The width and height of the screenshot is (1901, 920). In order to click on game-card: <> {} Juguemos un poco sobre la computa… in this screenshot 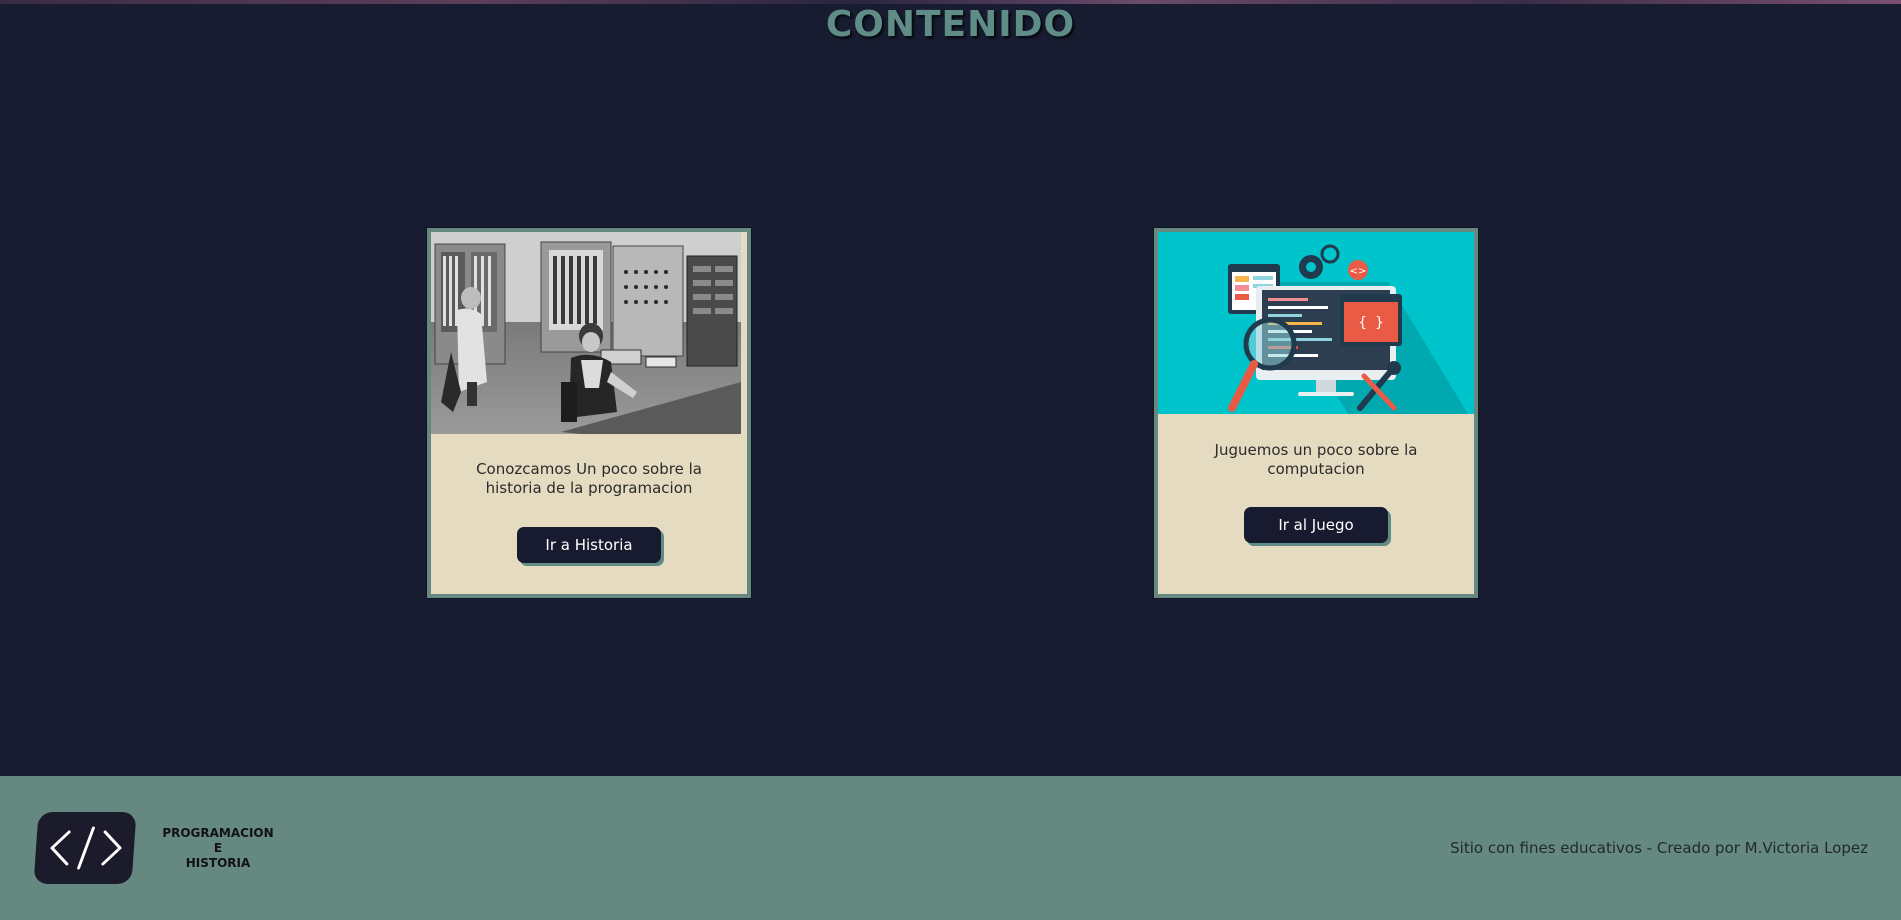, I will do `click(1316, 413)`.